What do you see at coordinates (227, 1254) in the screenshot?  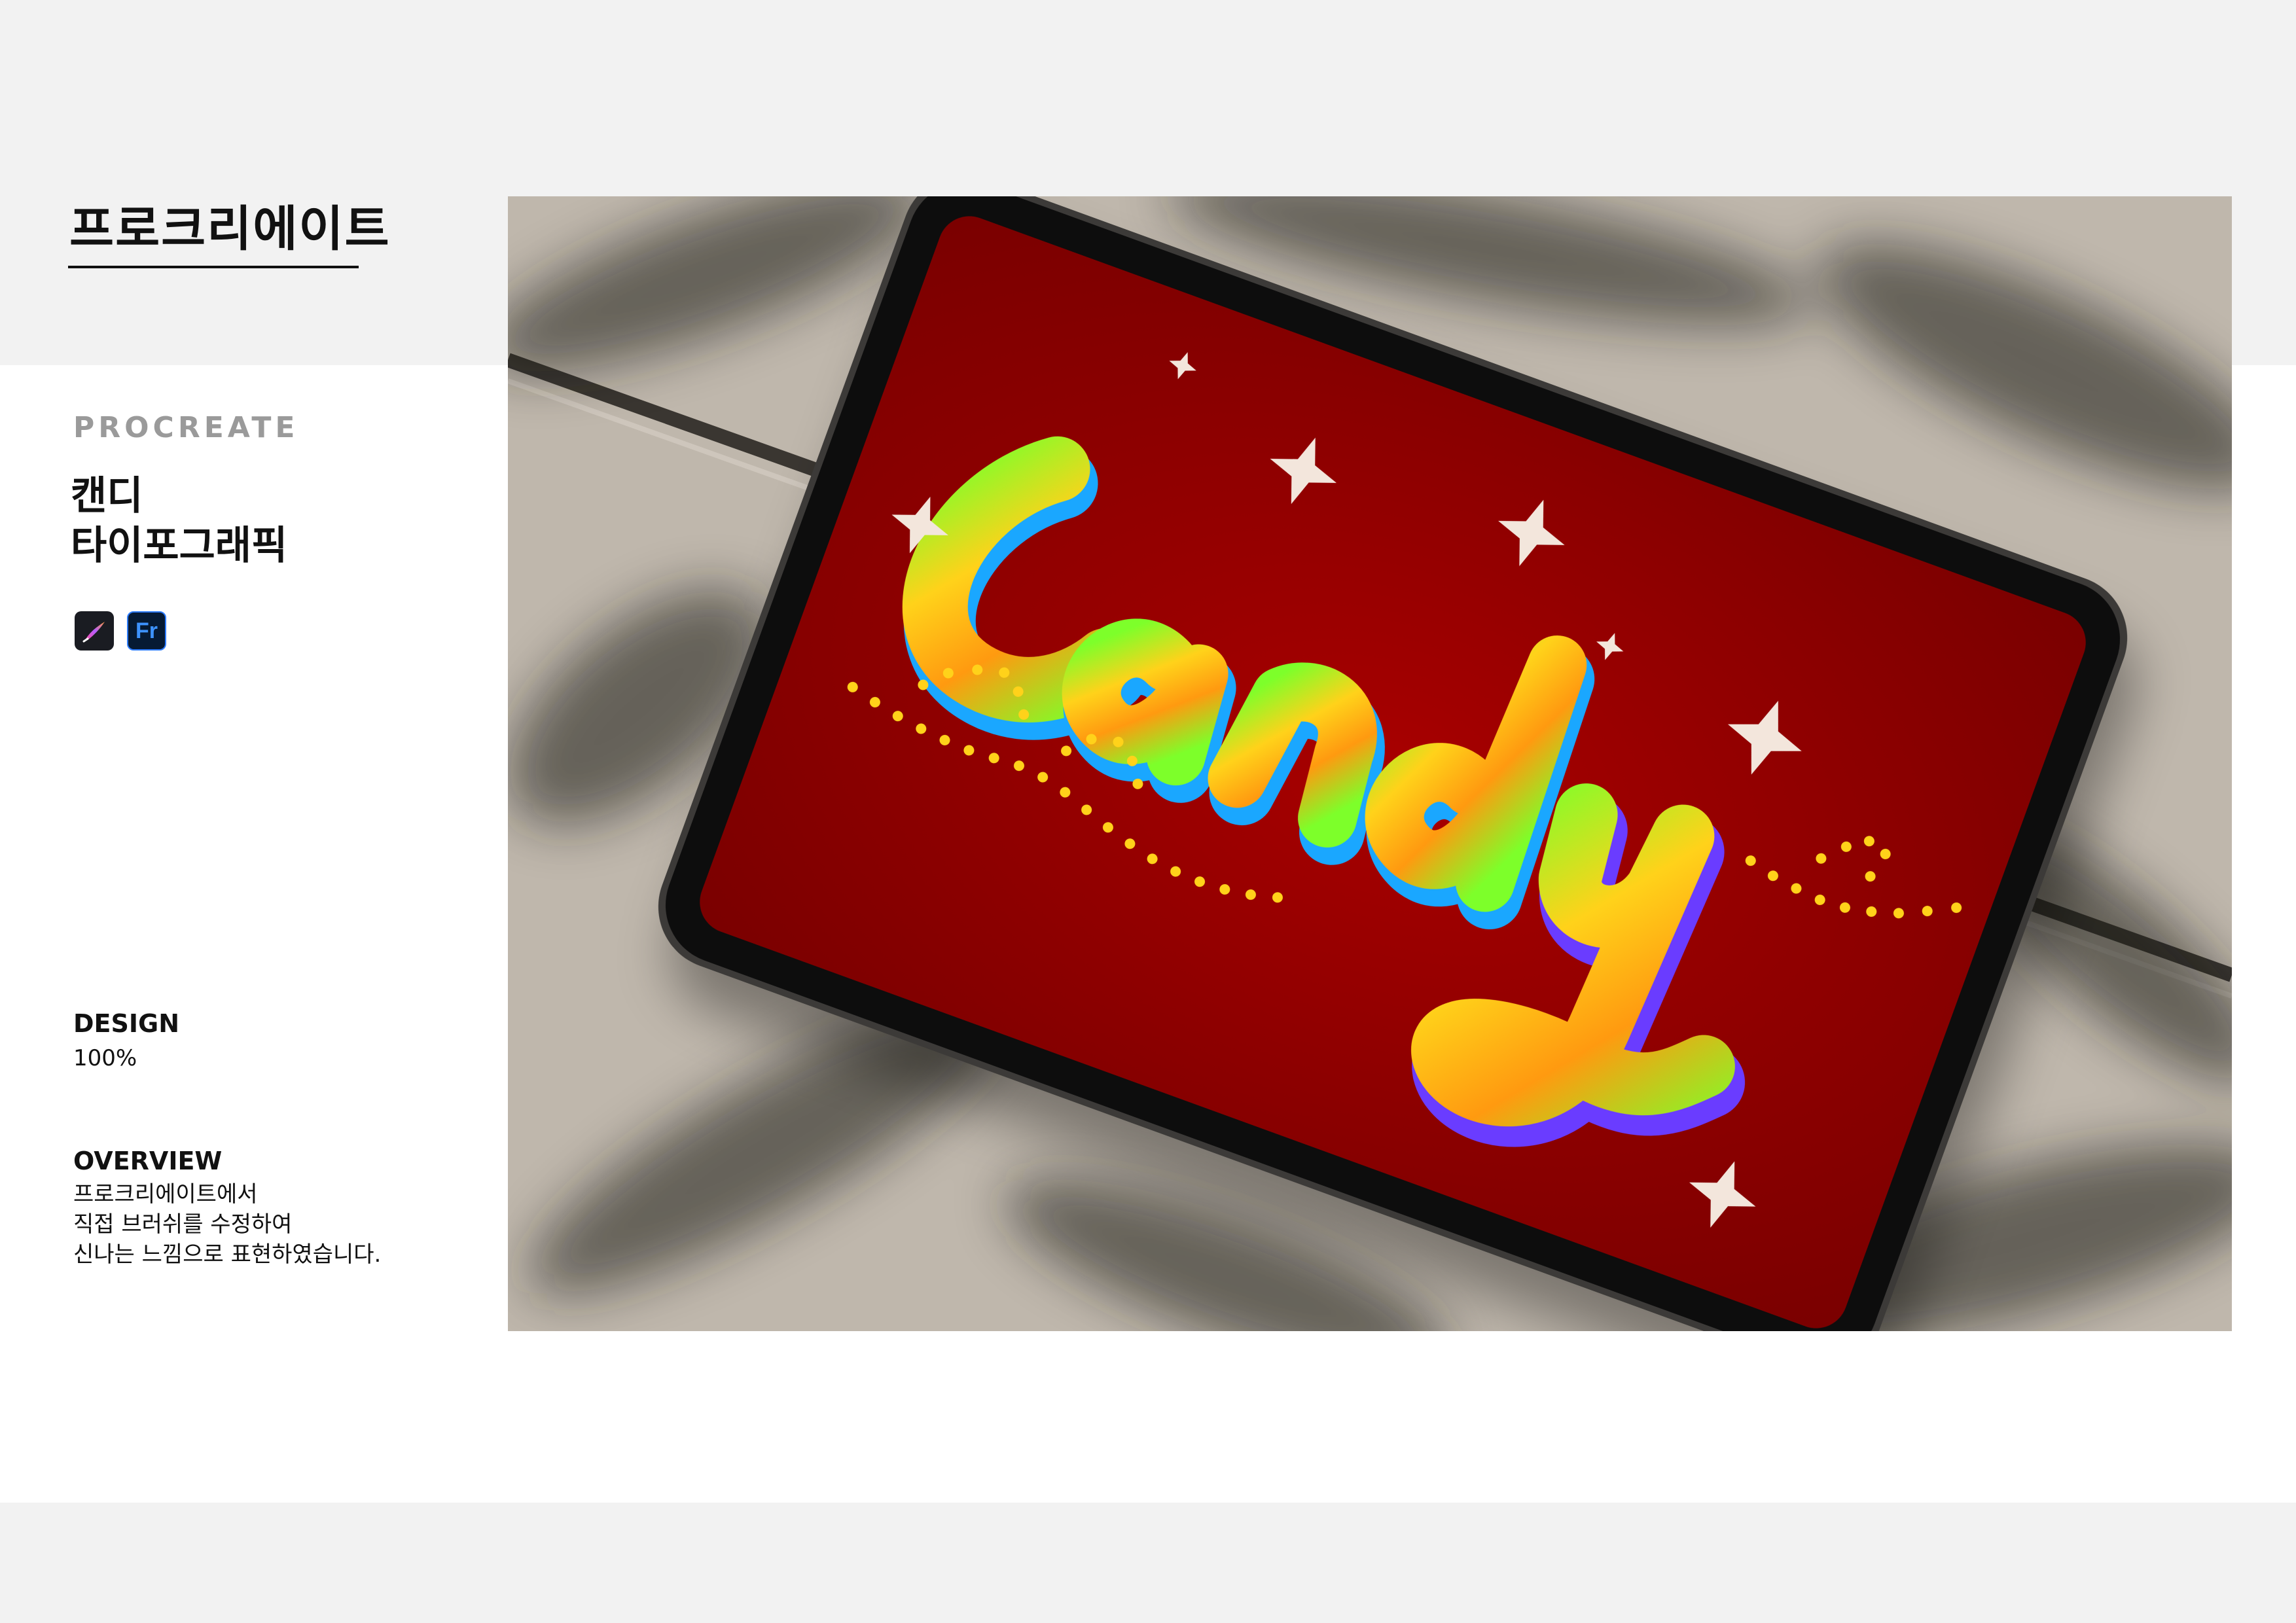 I see `overview-line-3: 신나는 느낌으로 표현하였습니다.` at bounding box center [227, 1254].